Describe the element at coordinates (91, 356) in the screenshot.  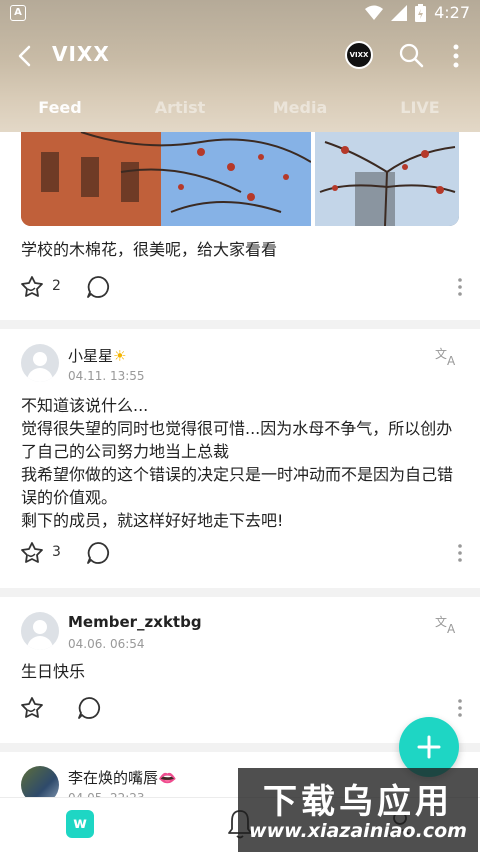
I see `author-name-text: 小星星` at that location.